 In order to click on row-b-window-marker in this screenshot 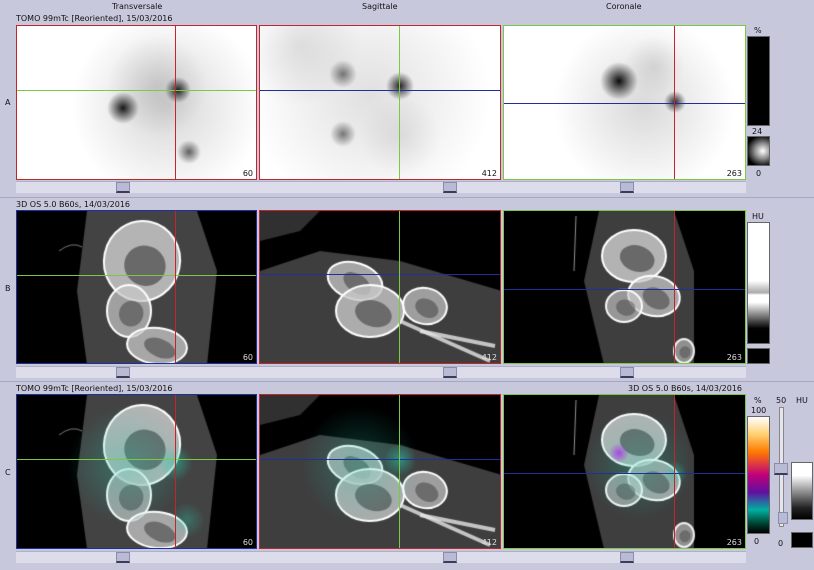, I will do `click(758, 356)`.